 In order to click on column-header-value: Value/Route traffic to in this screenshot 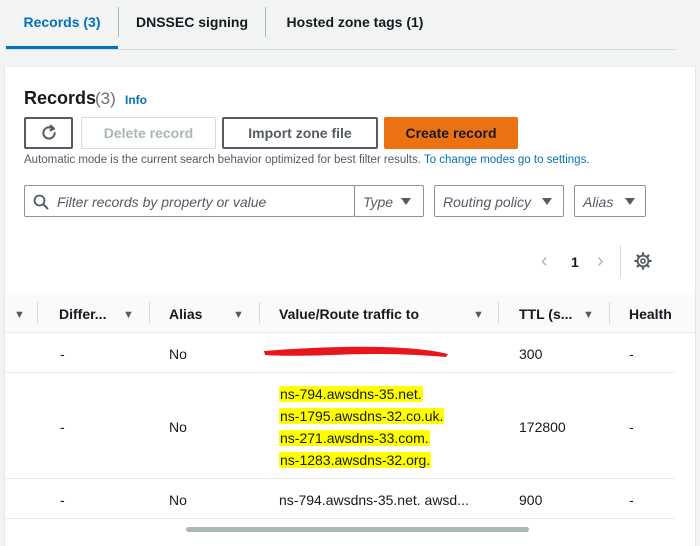, I will do `click(349, 314)`.